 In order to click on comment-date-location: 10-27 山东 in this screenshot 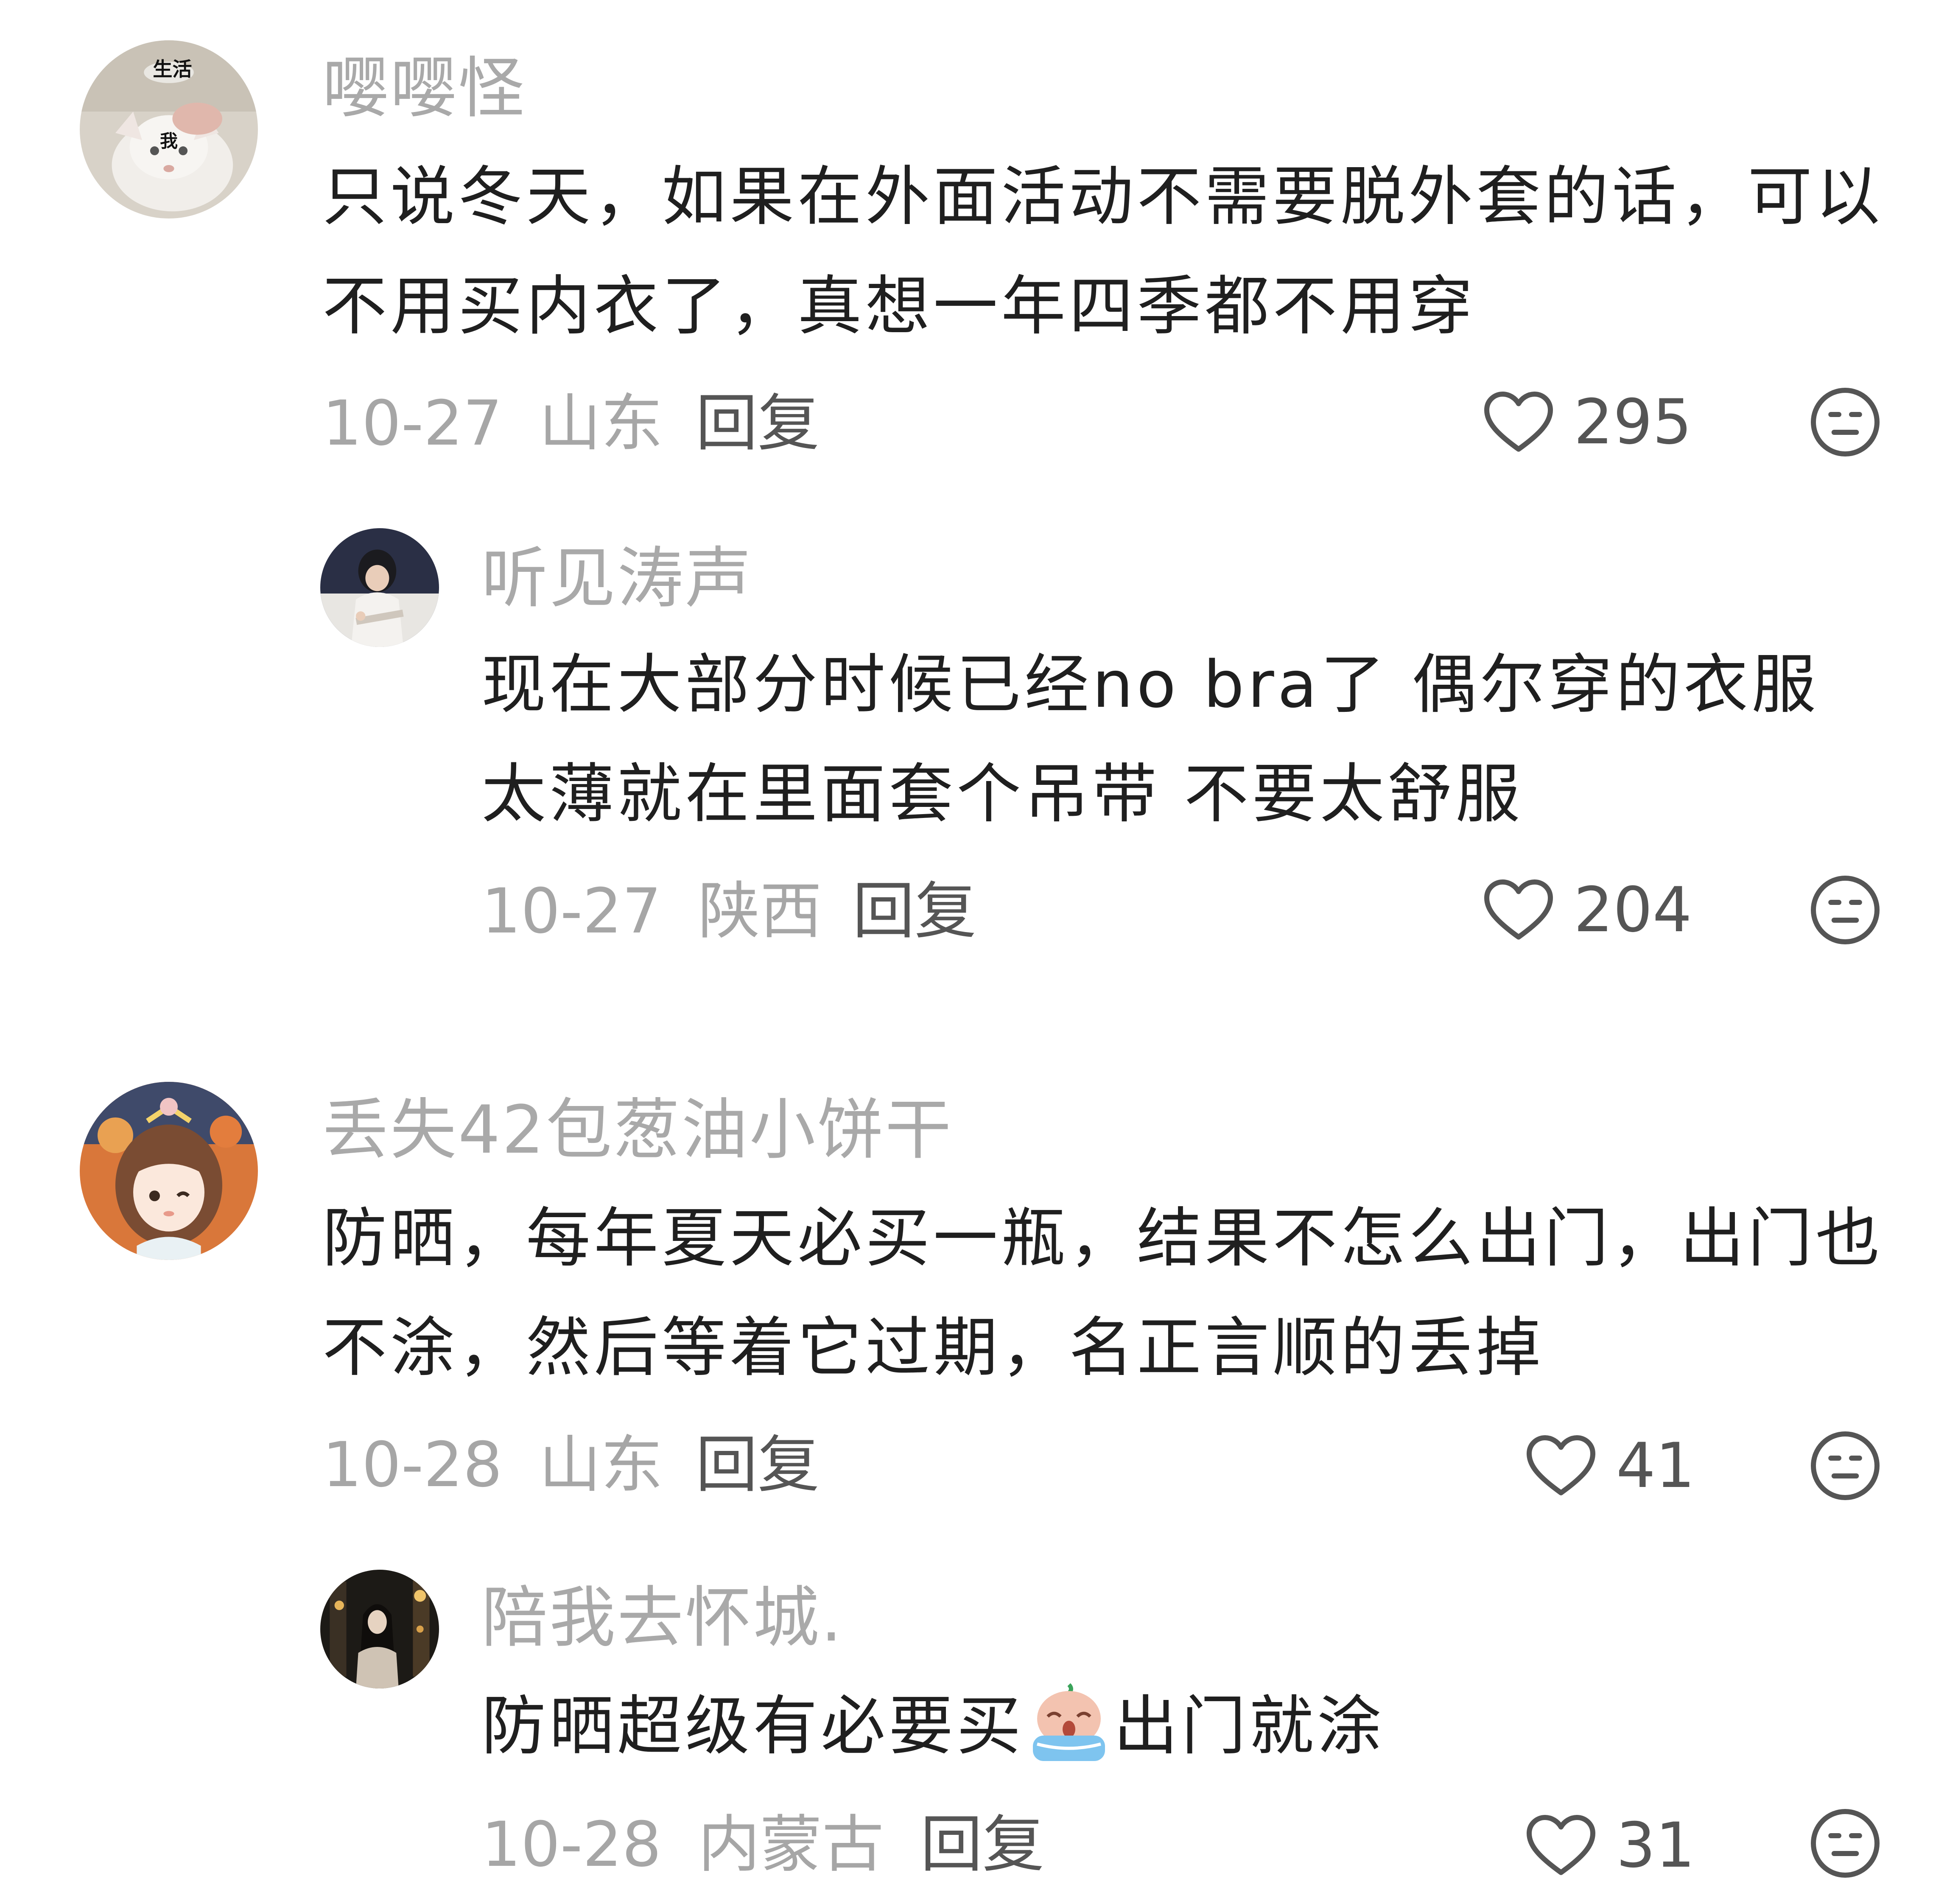, I will do `click(492, 423)`.